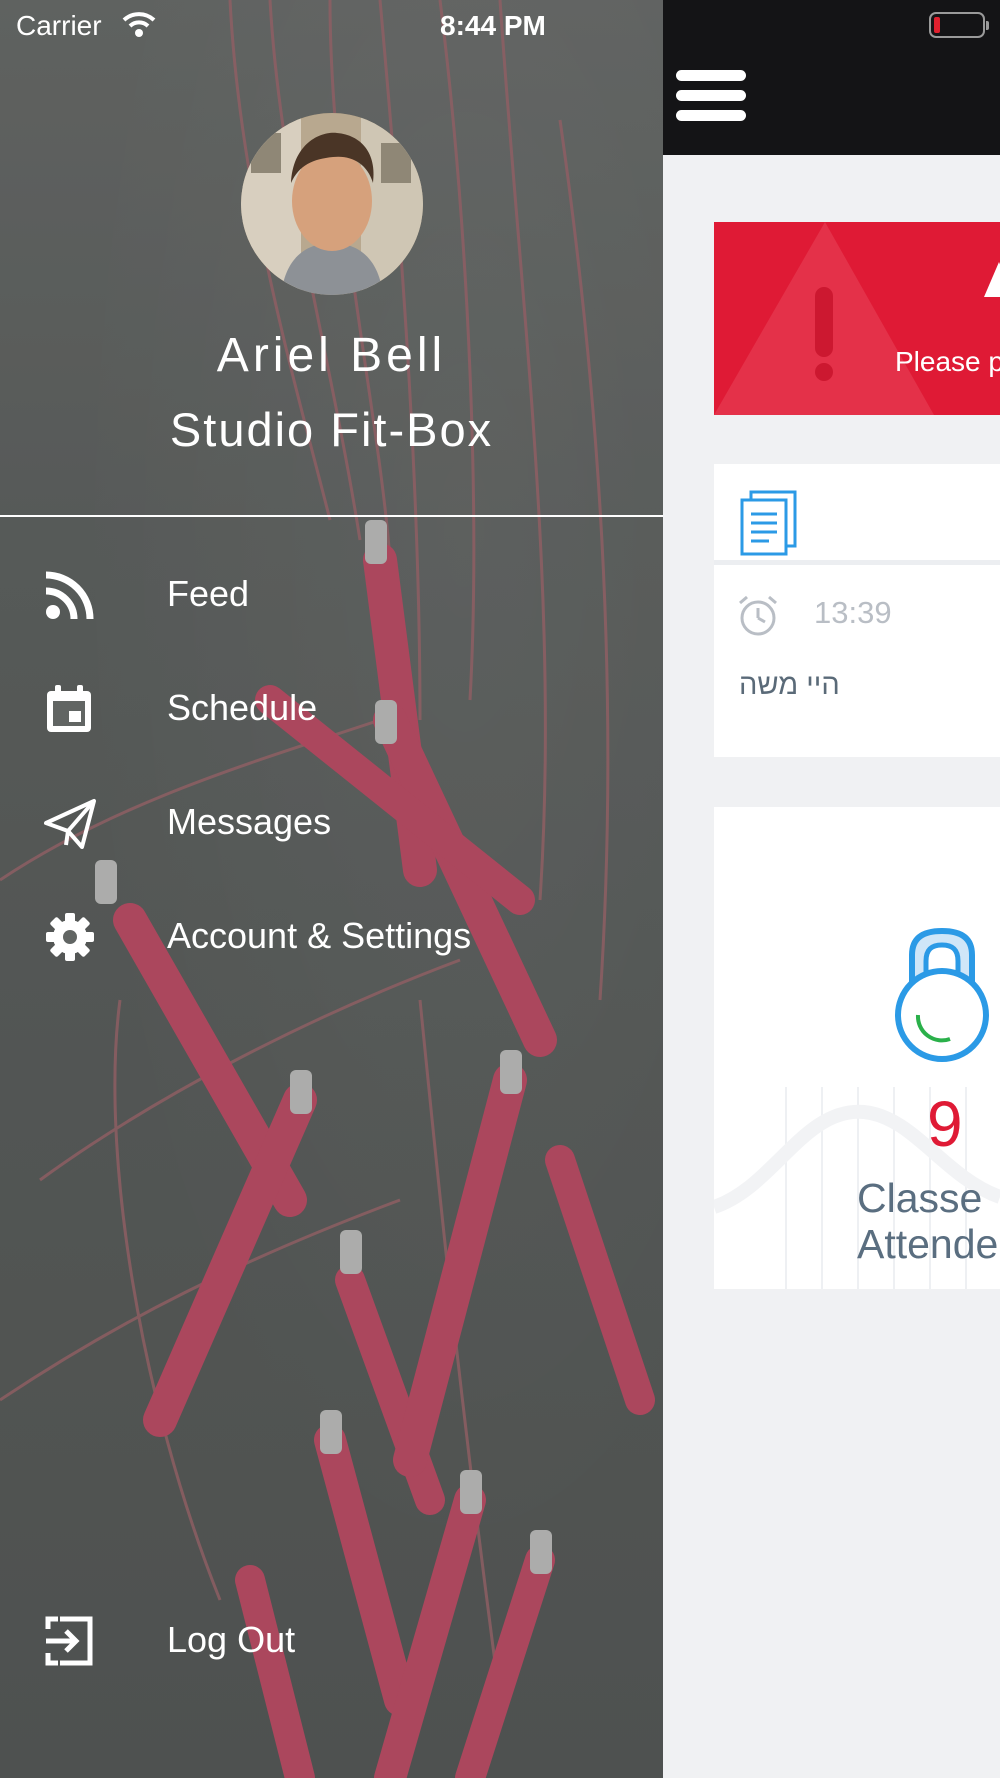 This screenshot has height=1778, width=1000. Describe the element at coordinates (331, 594) in the screenshot. I see `menu-item-feed: Feed` at that location.